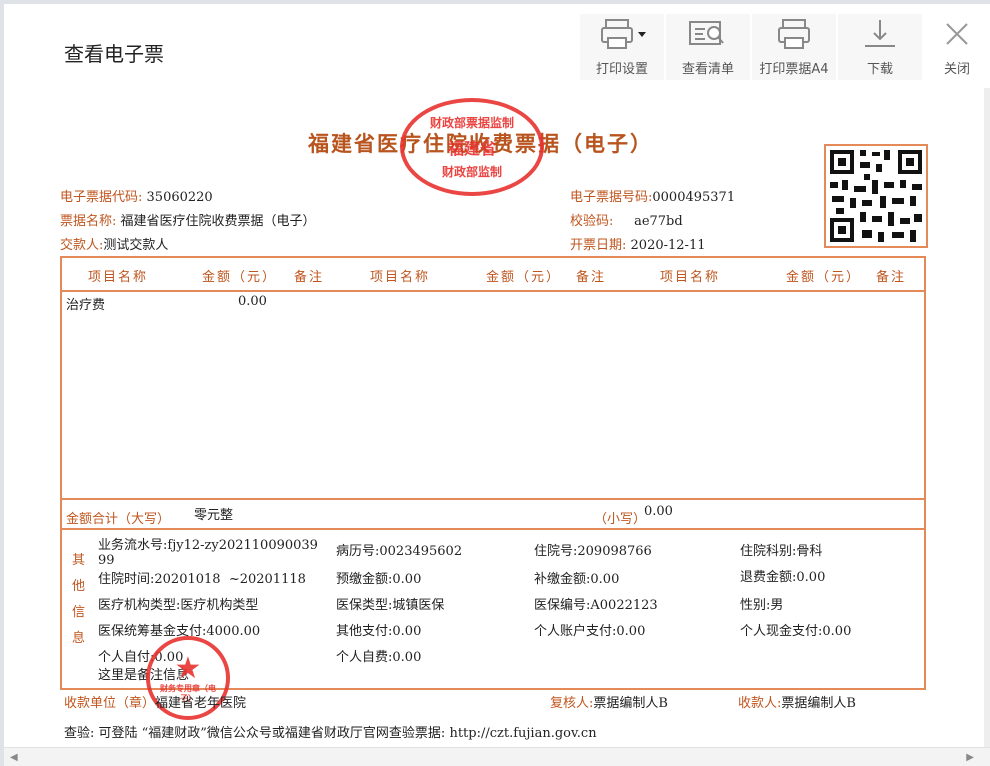  What do you see at coordinates (233, 631) in the screenshot?
I see `fund-value: 4000.00` at bounding box center [233, 631].